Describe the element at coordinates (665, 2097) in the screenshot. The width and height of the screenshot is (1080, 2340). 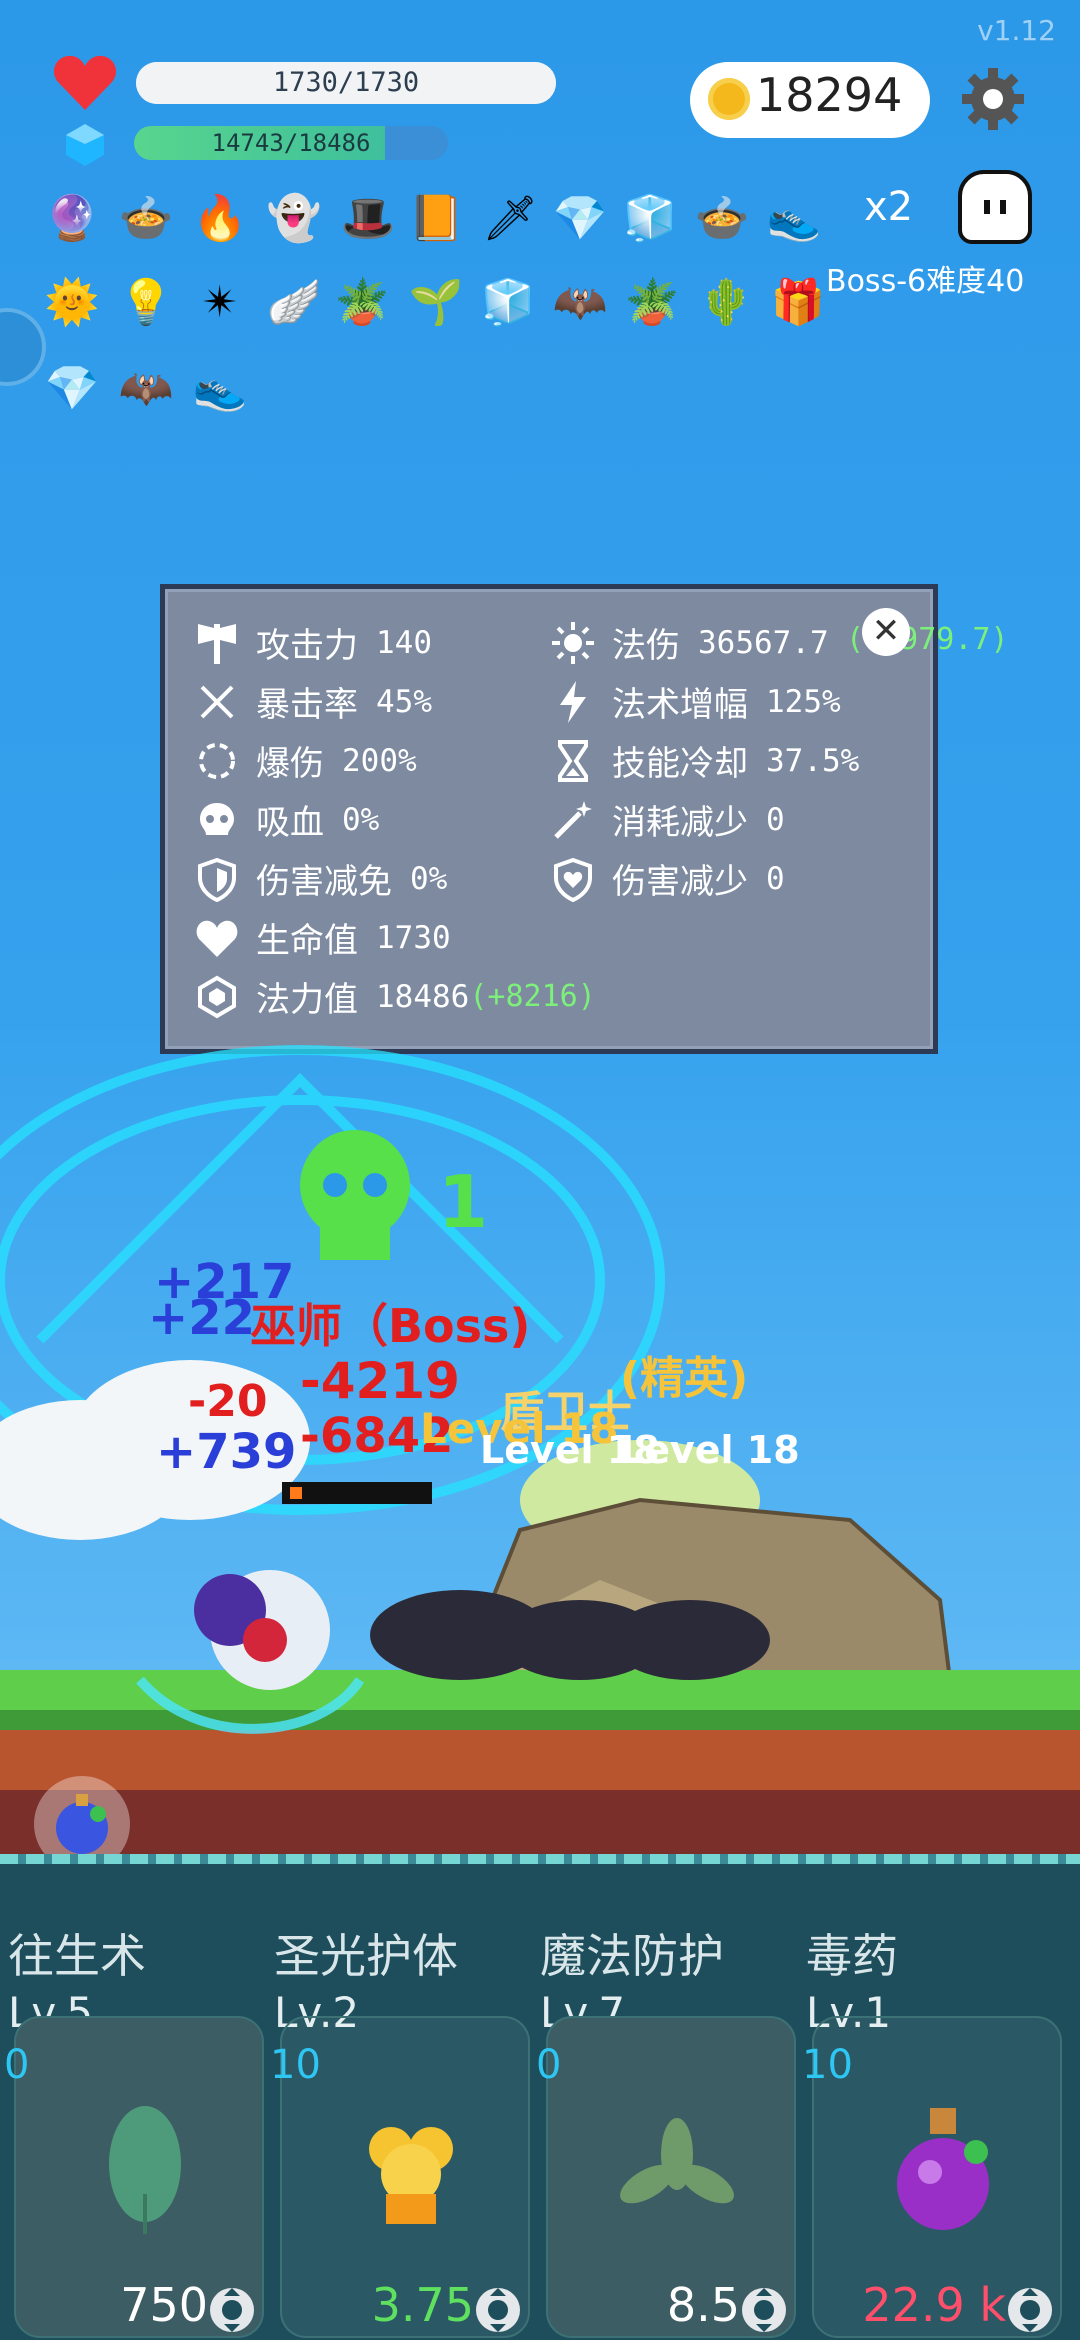
I see `skill-slot-3: 魔法防护 Lv.7 0 8.5` at that location.